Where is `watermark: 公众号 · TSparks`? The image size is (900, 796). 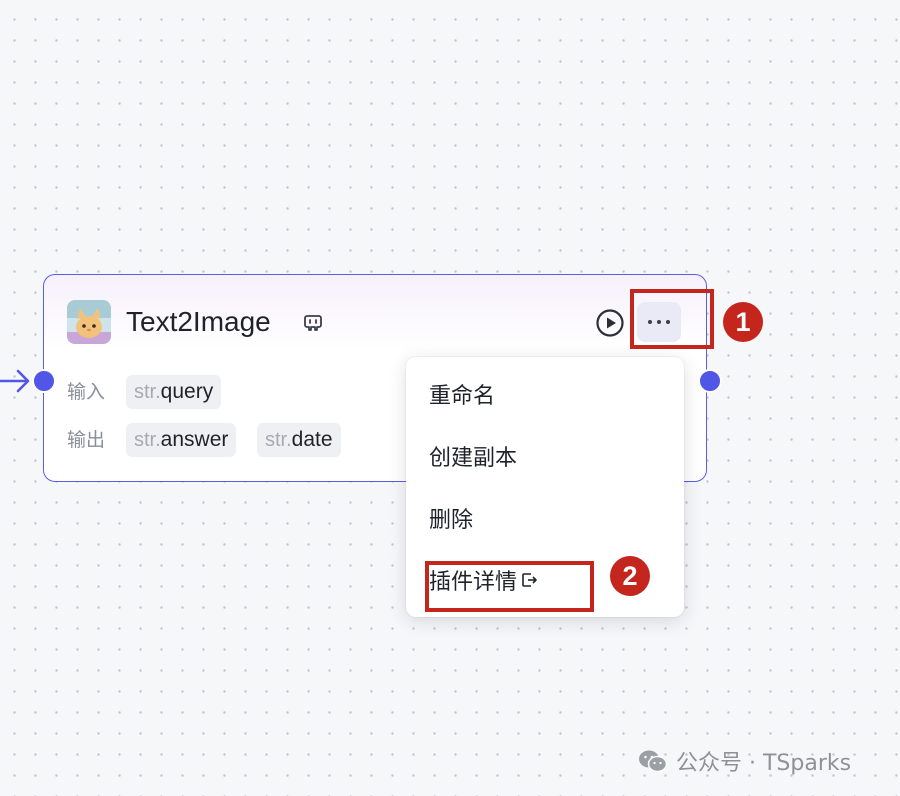
watermark: 公众号 · TSparks is located at coordinates (744, 761).